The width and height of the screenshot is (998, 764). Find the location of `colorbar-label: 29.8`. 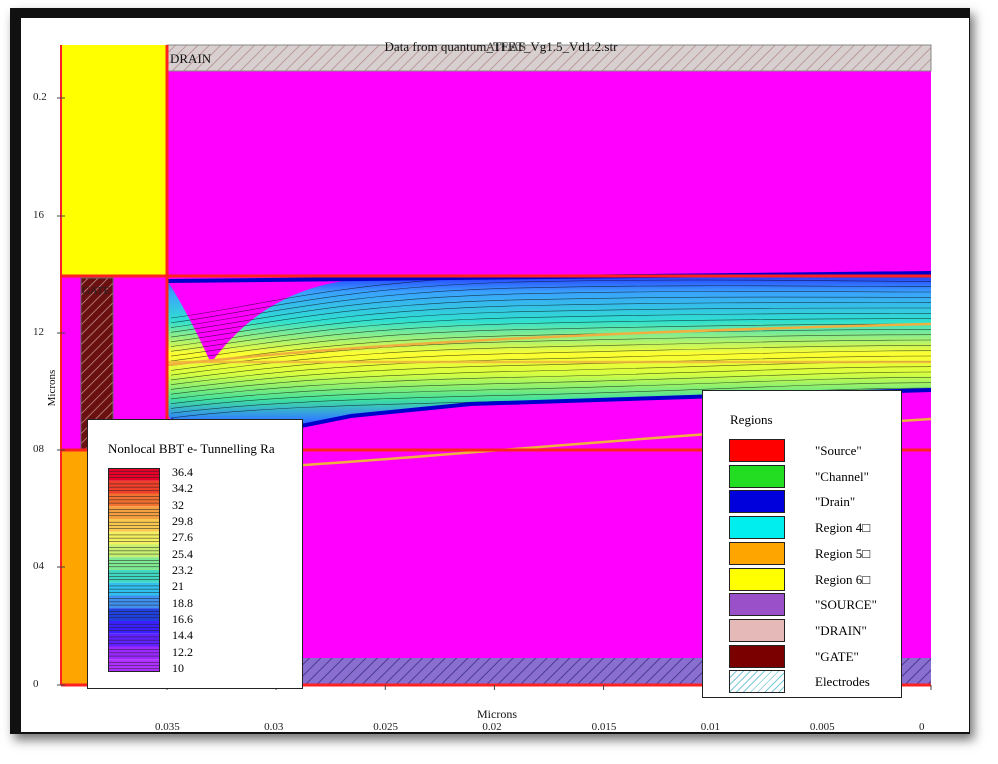

colorbar-label: 29.8 is located at coordinates (182, 521).